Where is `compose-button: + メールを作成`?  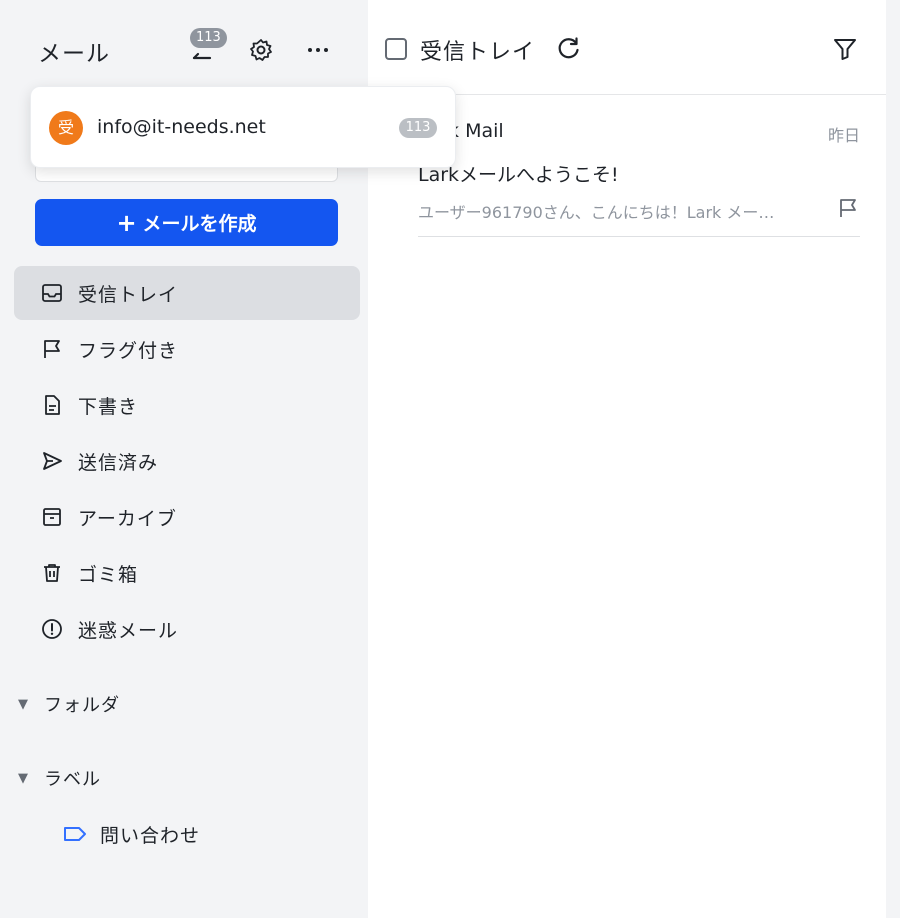
compose-button: + メールを作成 is located at coordinates (186, 222).